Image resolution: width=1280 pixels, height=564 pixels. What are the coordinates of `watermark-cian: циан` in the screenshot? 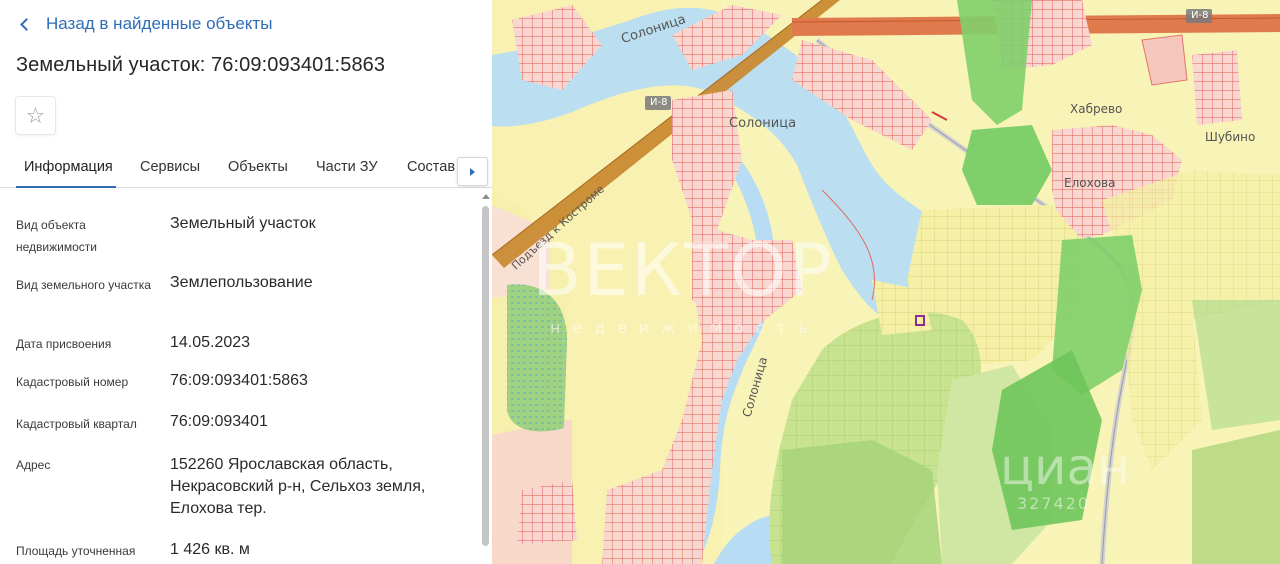 It's located at (1065, 467).